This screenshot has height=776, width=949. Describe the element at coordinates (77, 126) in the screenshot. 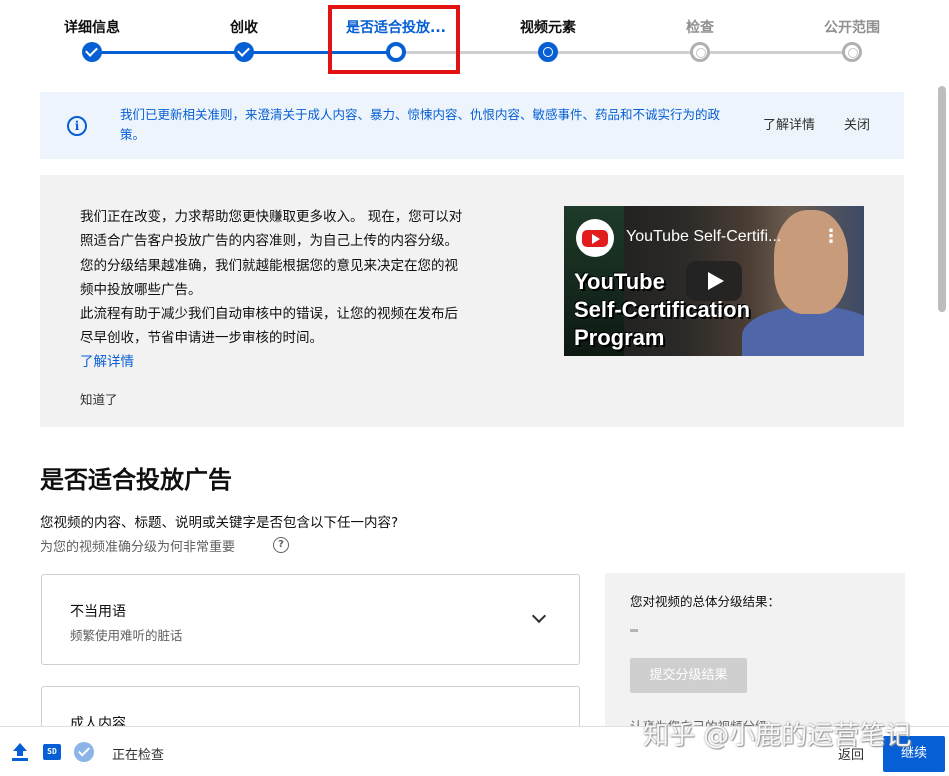

I see `info-icon: i` at that location.